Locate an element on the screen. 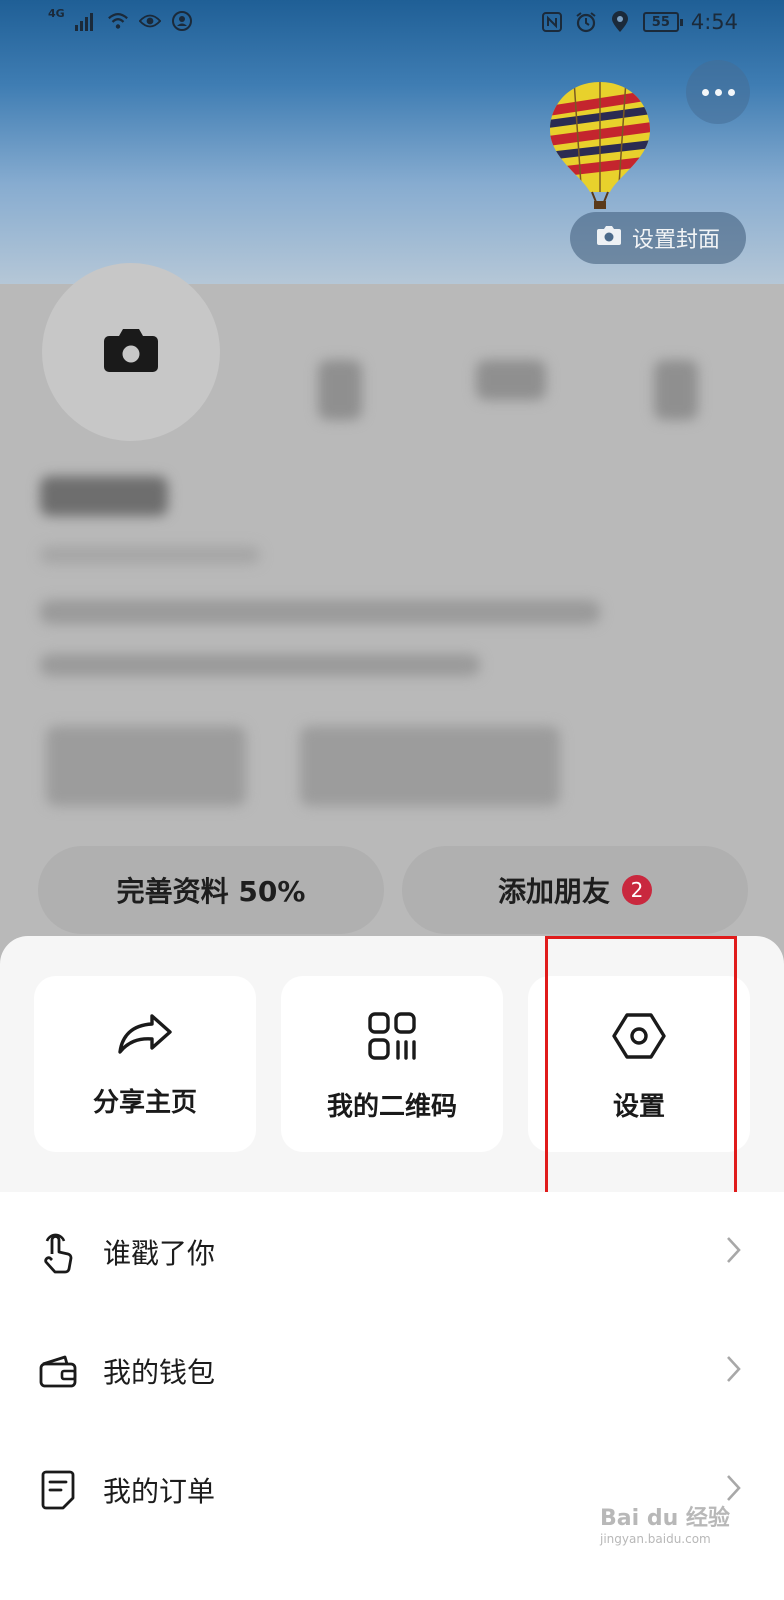 Image resolution: width=784 pixels, height=1600 pixels. watermark-subtext: jingyan.baidu.com is located at coordinates (655, 1539).